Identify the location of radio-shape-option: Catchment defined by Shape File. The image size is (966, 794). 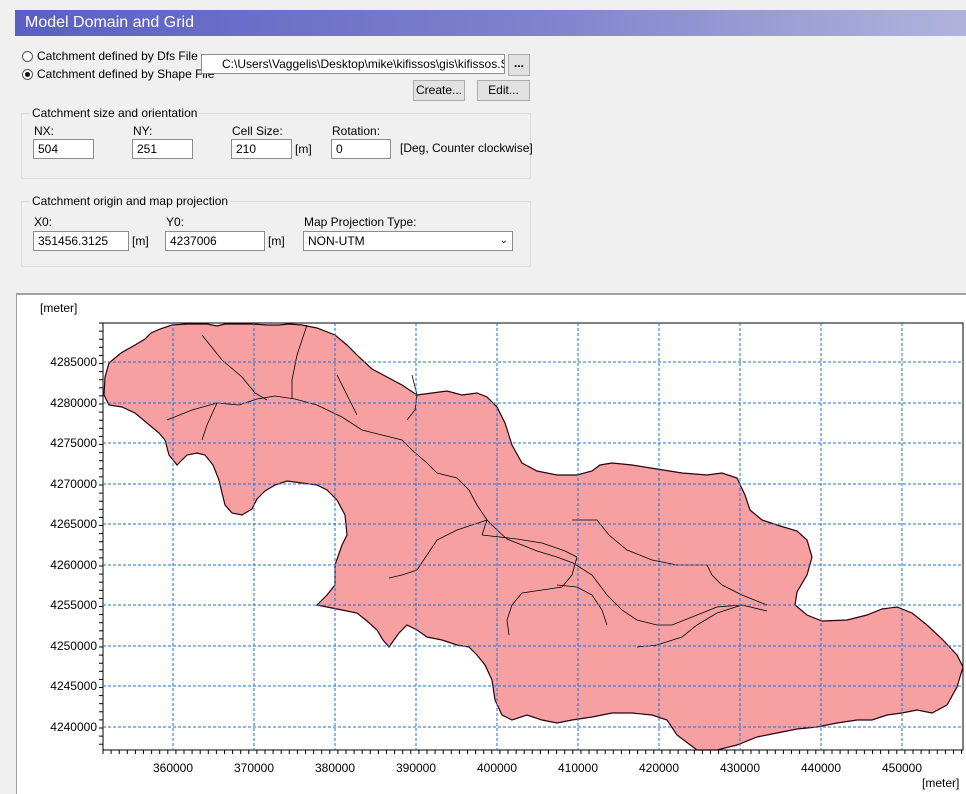
(118, 74).